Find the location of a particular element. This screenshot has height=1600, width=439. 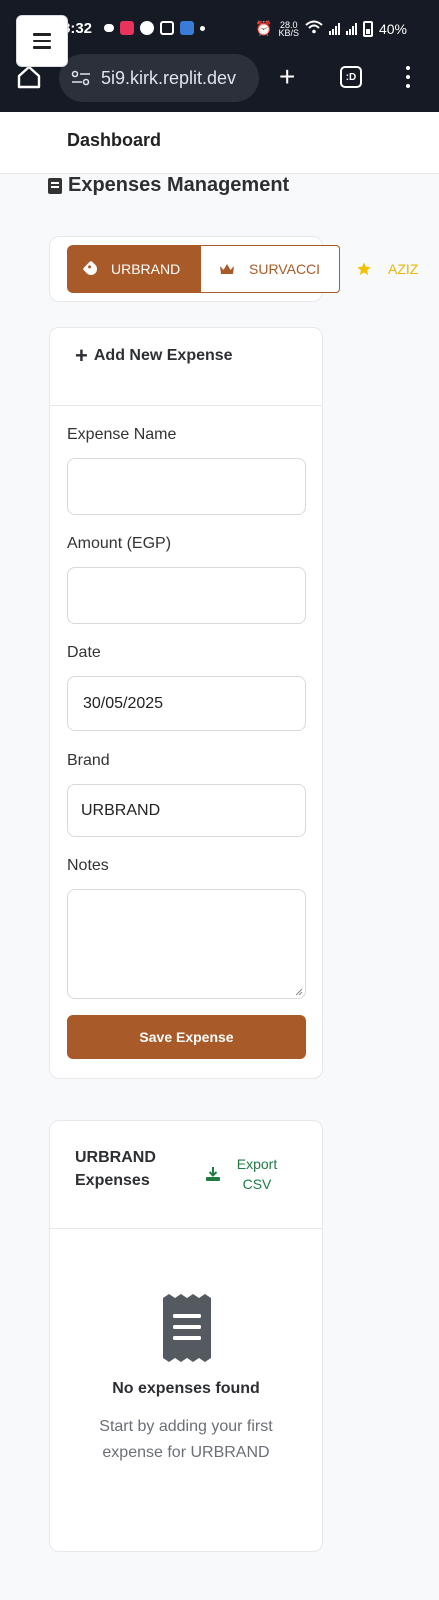

signal-icon is located at coordinates (334, 28).